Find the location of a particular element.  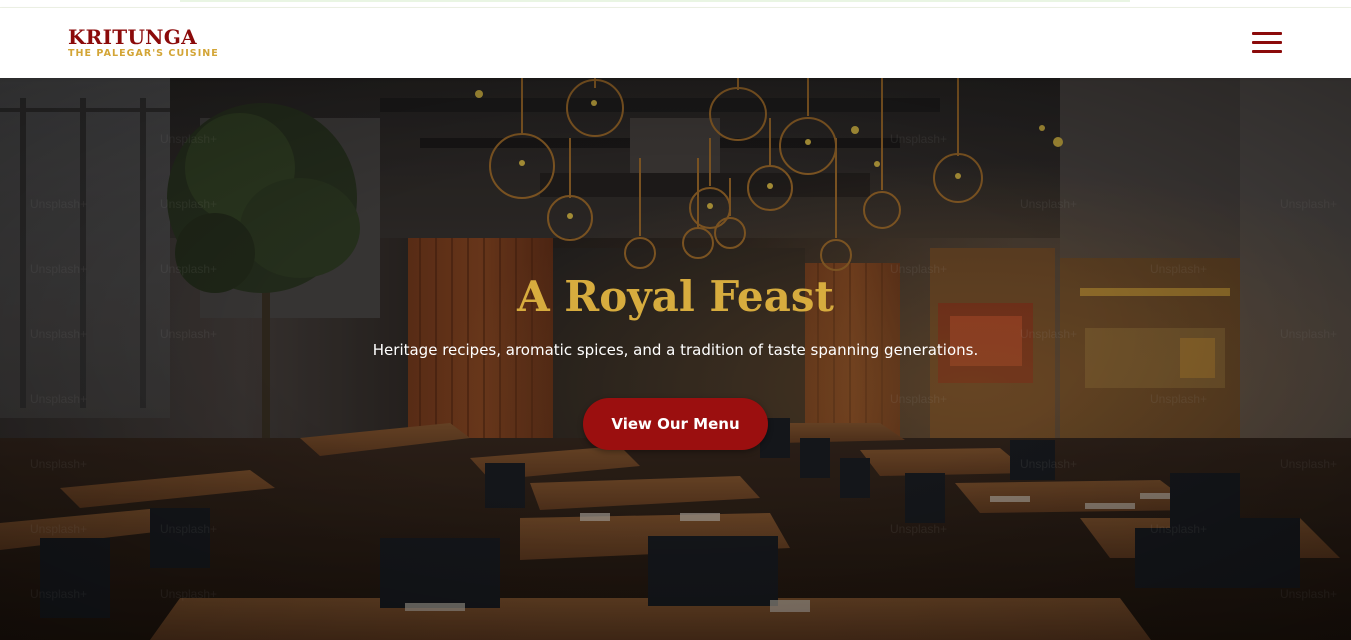

hamburger-menu-icon is located at coordinates (1267, 44).